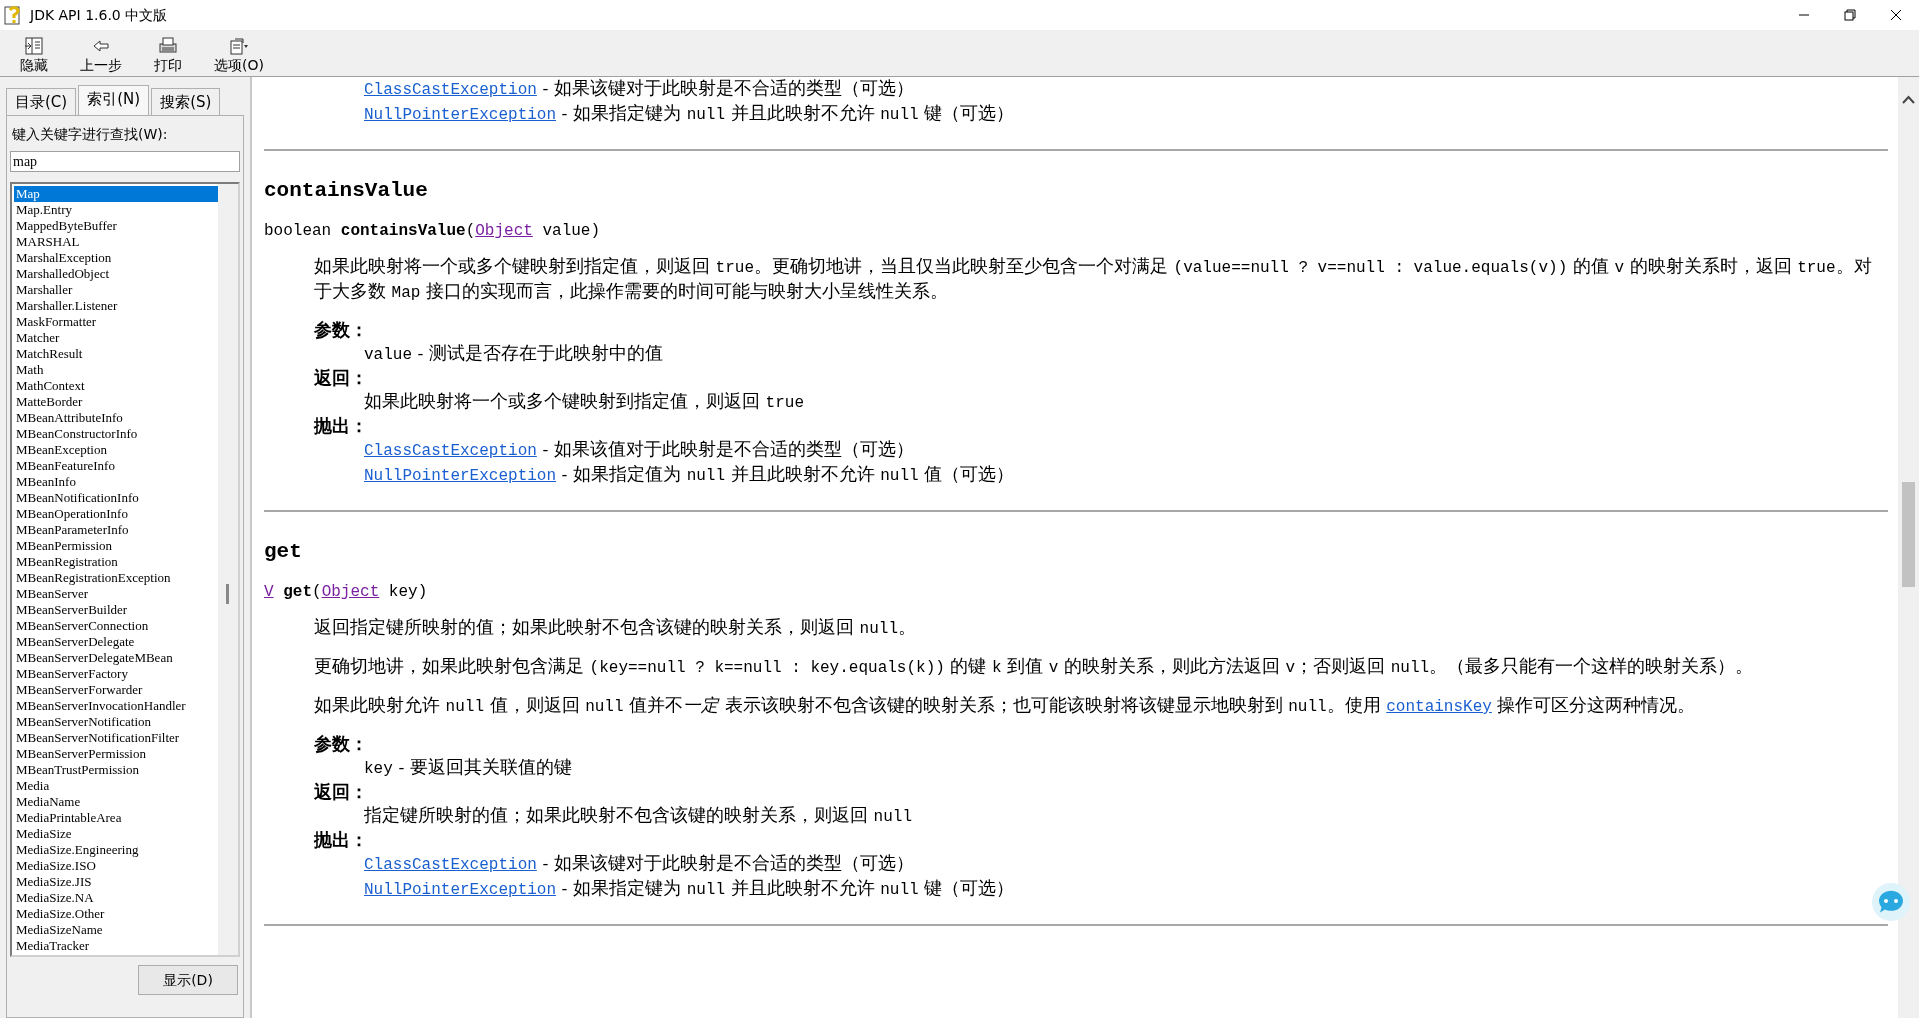 This screenshot has height=1018, width=1919. I want to click on list-item: MatchResult, so click(116, 354).